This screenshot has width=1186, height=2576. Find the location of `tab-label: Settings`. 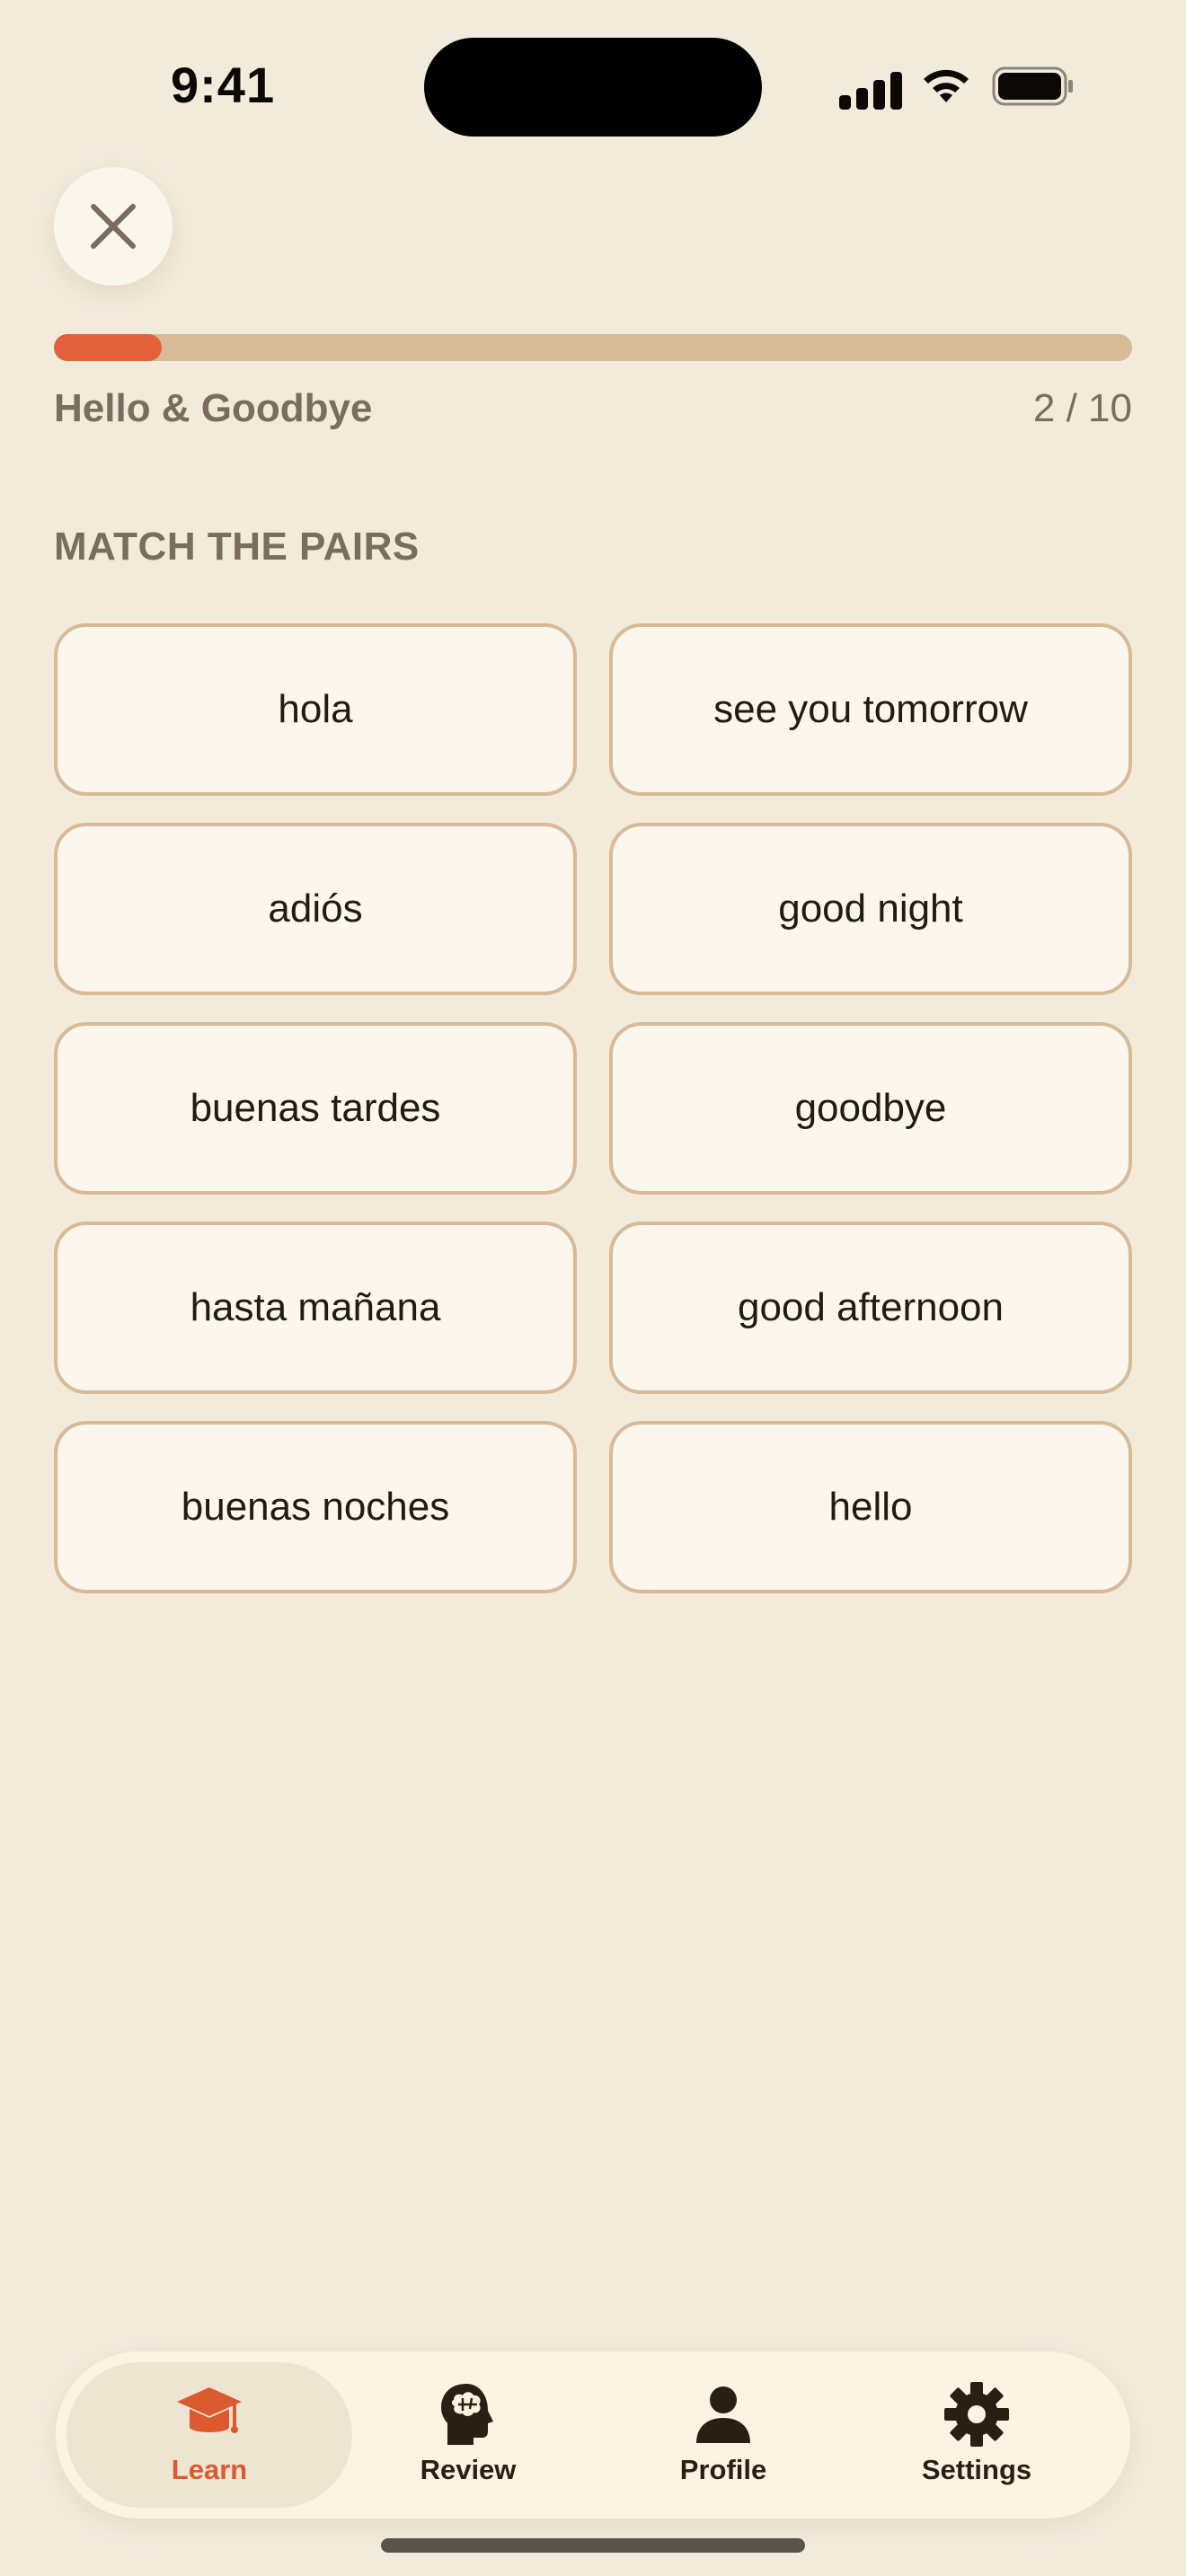

tab-label: Settings is located at coordinates (976, 2469).